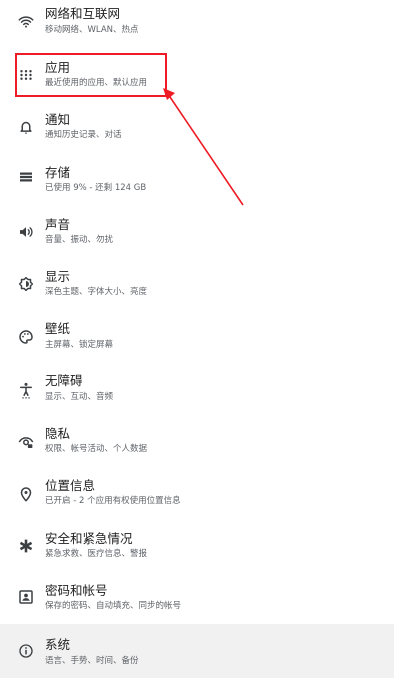 This screenshot has height=678, width=394. Describe the element at coordinates (197, 180) in the screenshot. I see `settings-item-storage: 存储 已使用 9% - 还剩 124 GB` at that location.